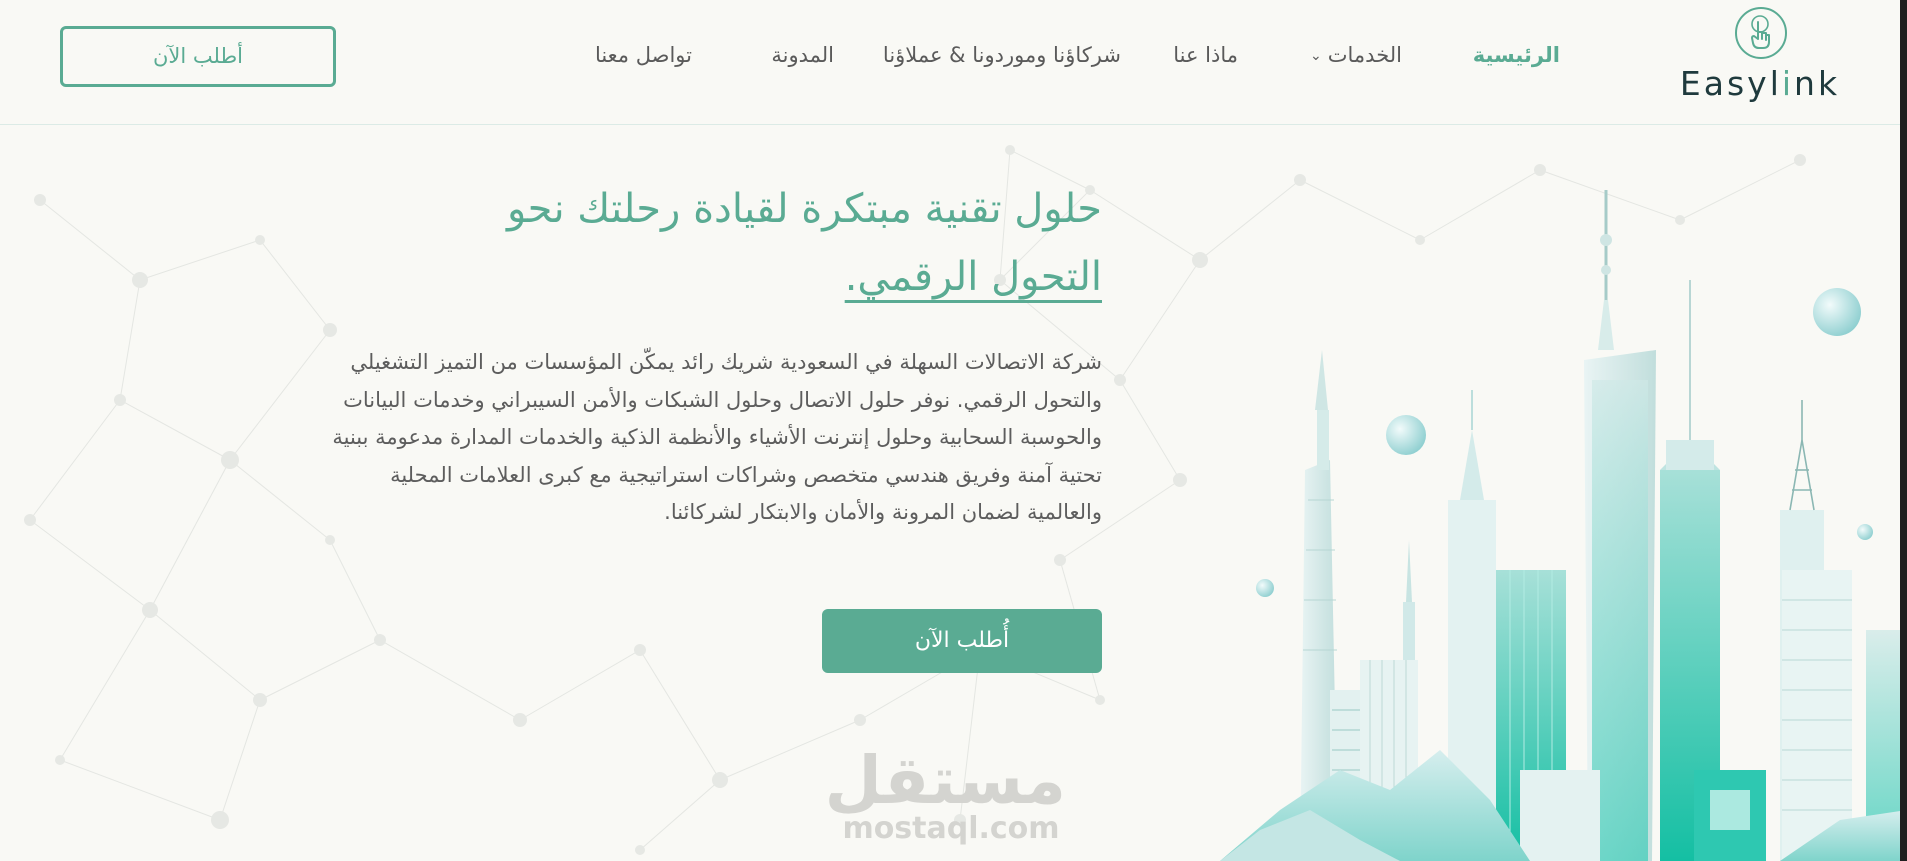  Describe the element at coordinates (973, 277) in the screenshot. I see `hero-title-line2: التحول الرقمي.` at that location.